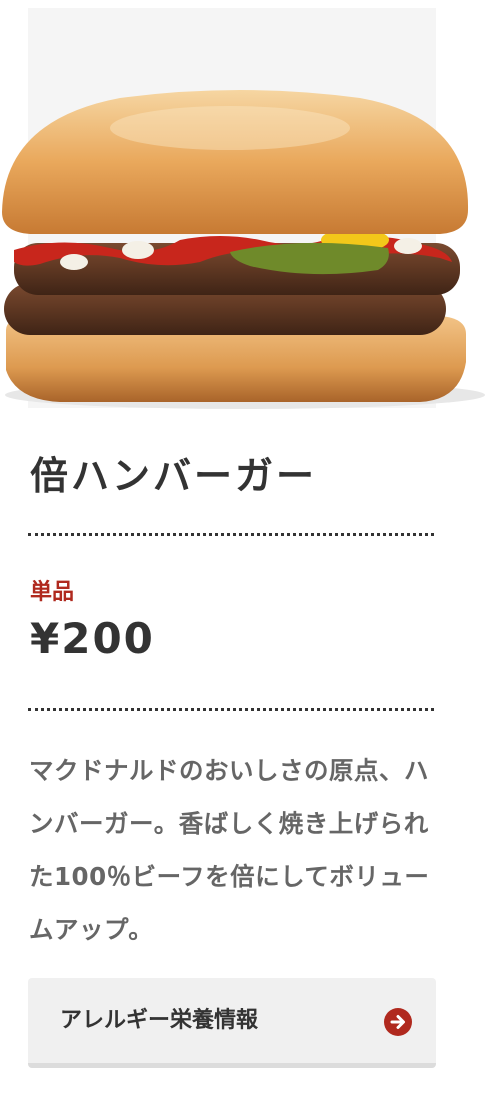 Image resolution: width=490 pixels, height=1096 pixels. I want to click on product-title: 倍ハンバーガー, so click(174, 476).